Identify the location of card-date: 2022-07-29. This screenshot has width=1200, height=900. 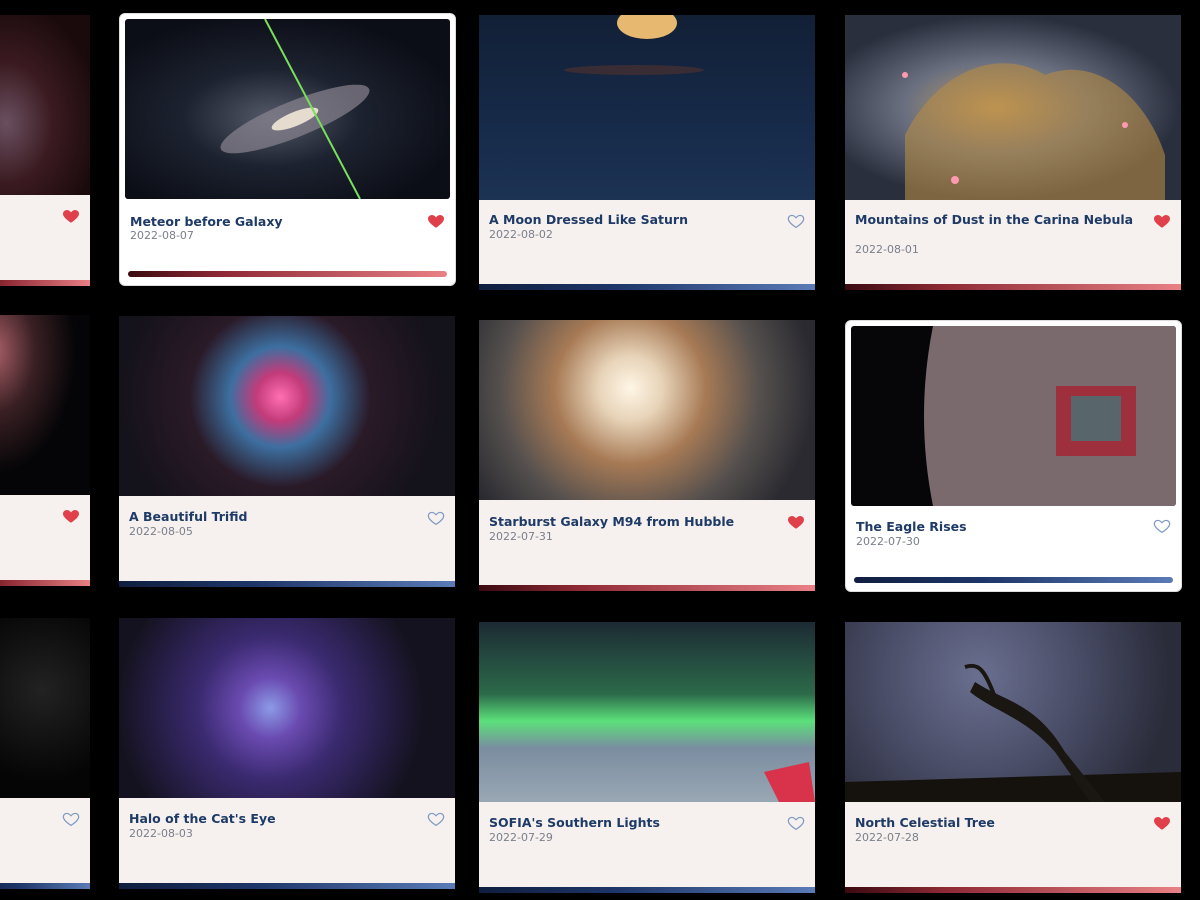
(521, 837).